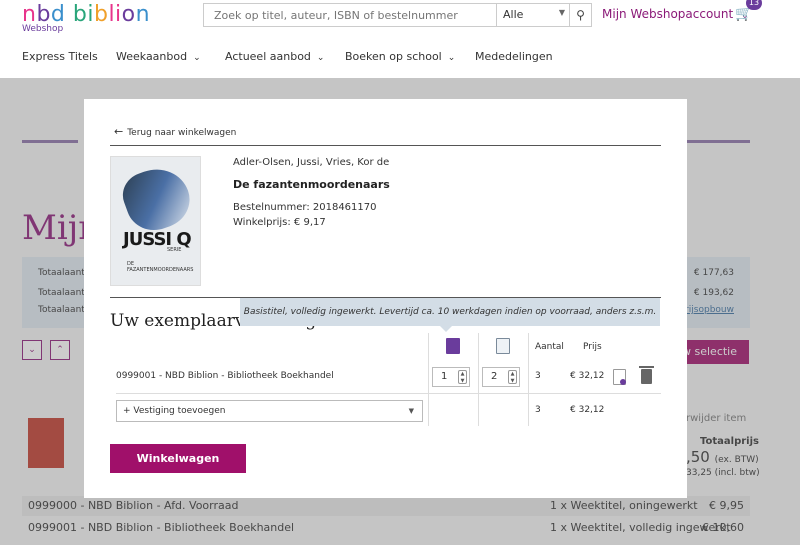 The image size is (800, 545). What do you see at coordinates (619, 377) in the screenshot?
I see `document-note-icon` at bounding box center [619, 377].